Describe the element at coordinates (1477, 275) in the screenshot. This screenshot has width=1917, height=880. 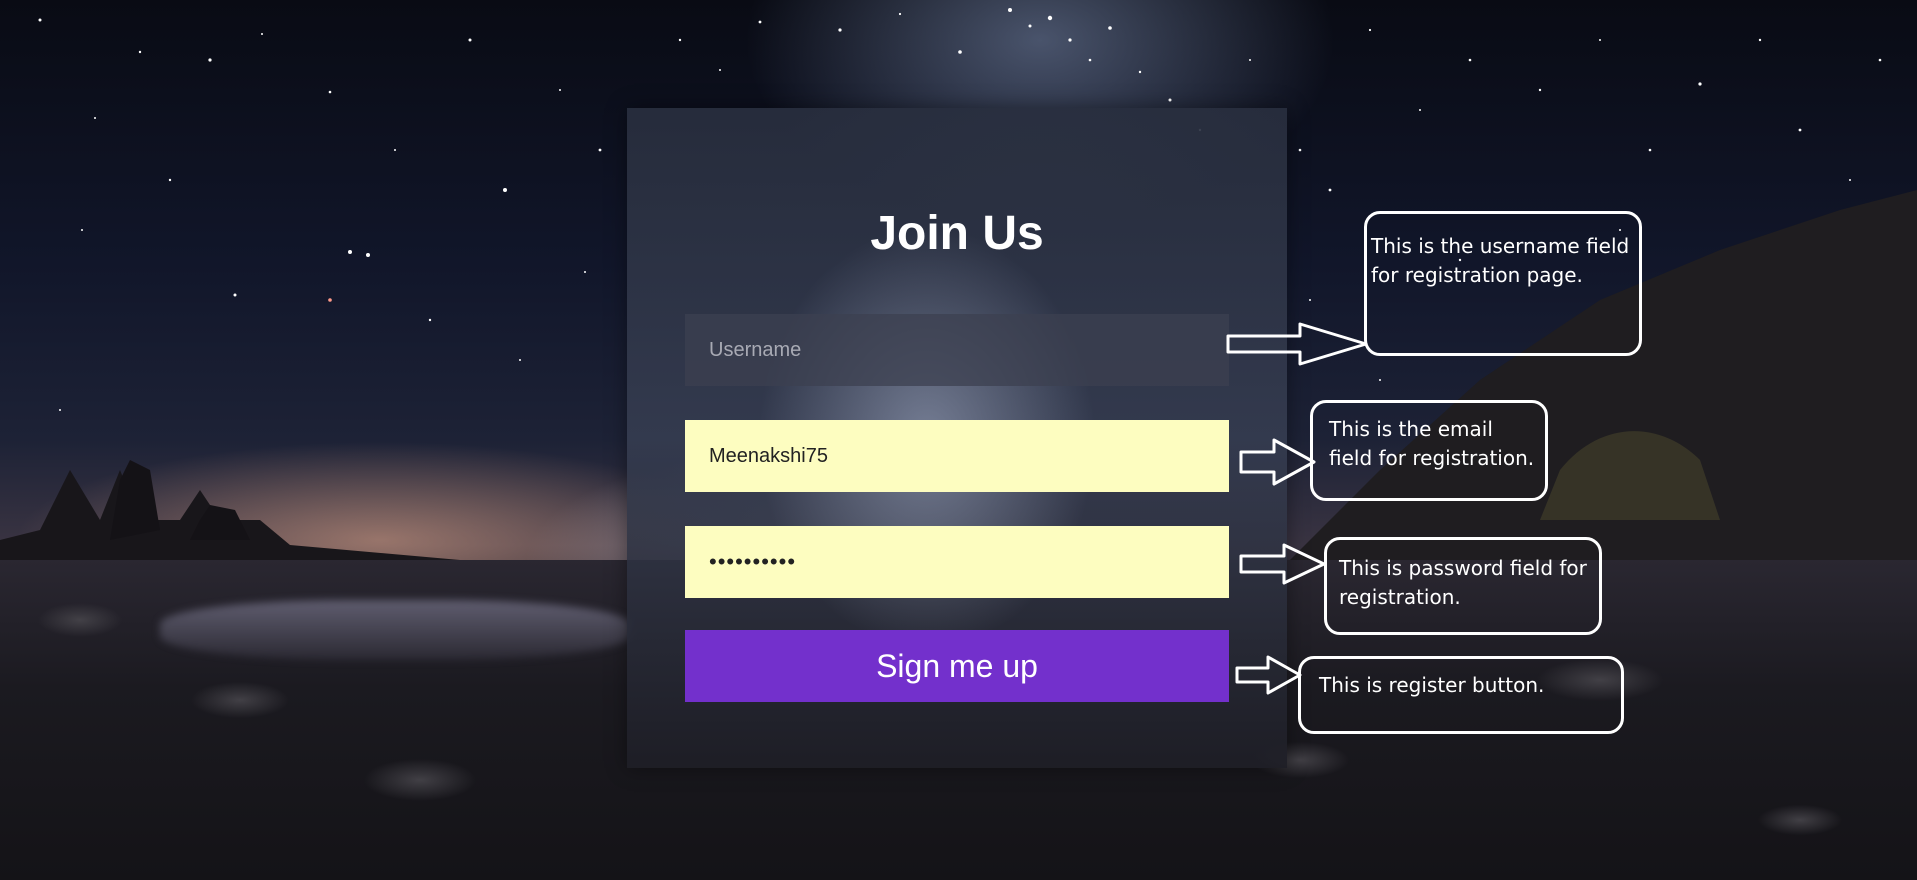
I see `annotation-line: for registration page.` at that location.